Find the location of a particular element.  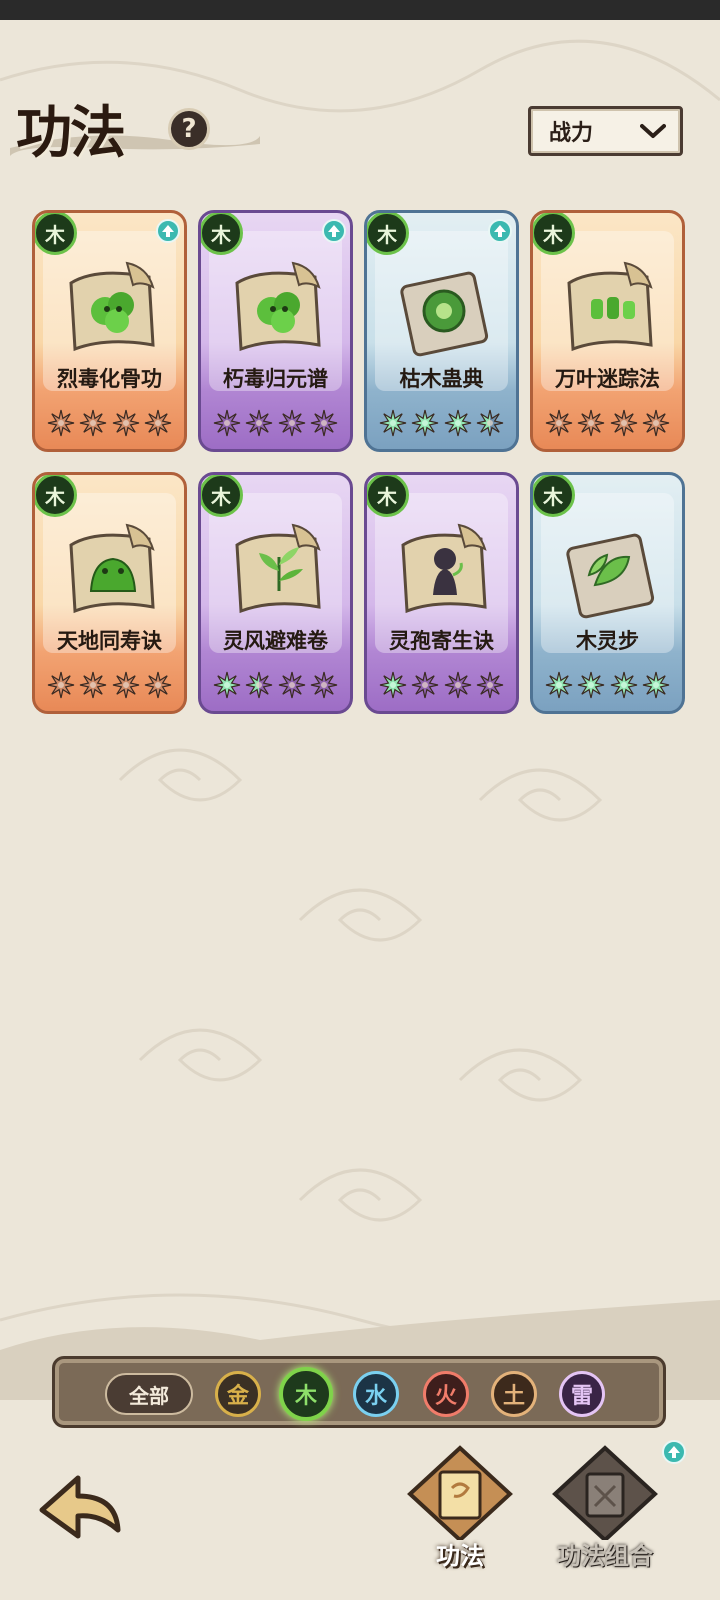

bottom-navigation: 功法 功法组合 is located at coordinates (360, 1520).